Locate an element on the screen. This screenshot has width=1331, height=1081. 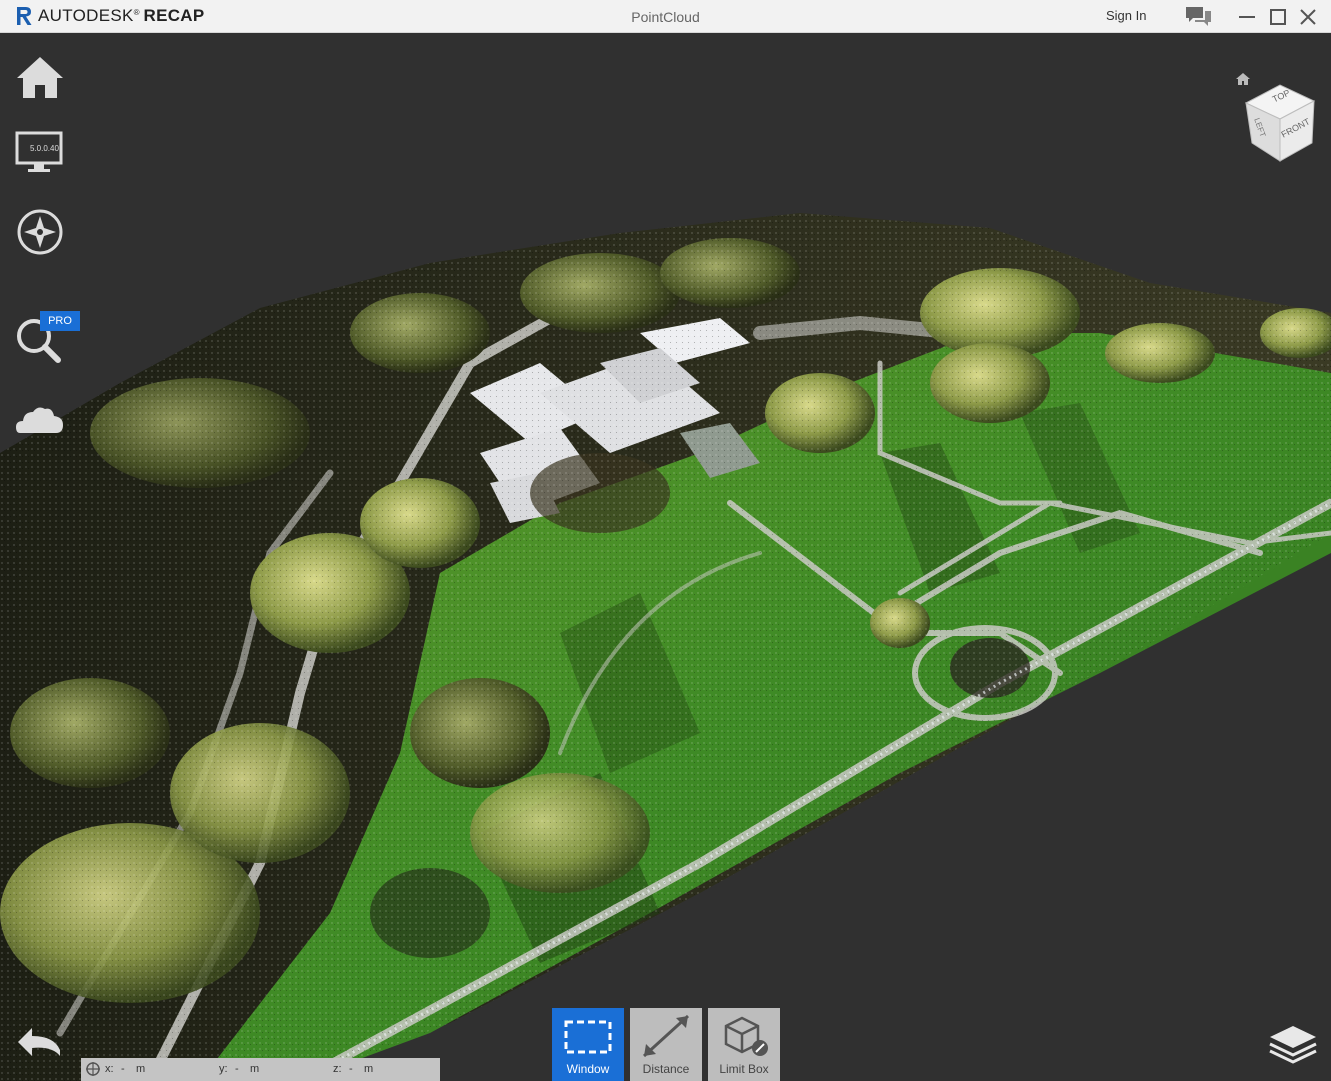
window-select-icon is located at coordinates (588, 1037).